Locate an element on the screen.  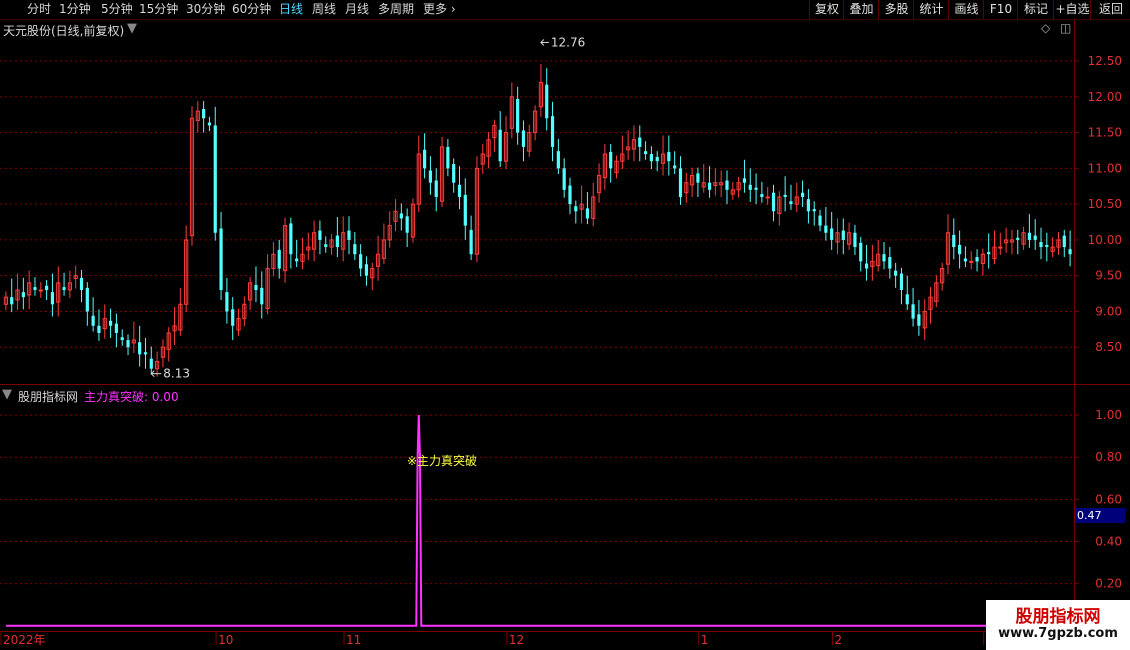
toolbar-button-7: +自选 is located at coordinates (1072, 9).